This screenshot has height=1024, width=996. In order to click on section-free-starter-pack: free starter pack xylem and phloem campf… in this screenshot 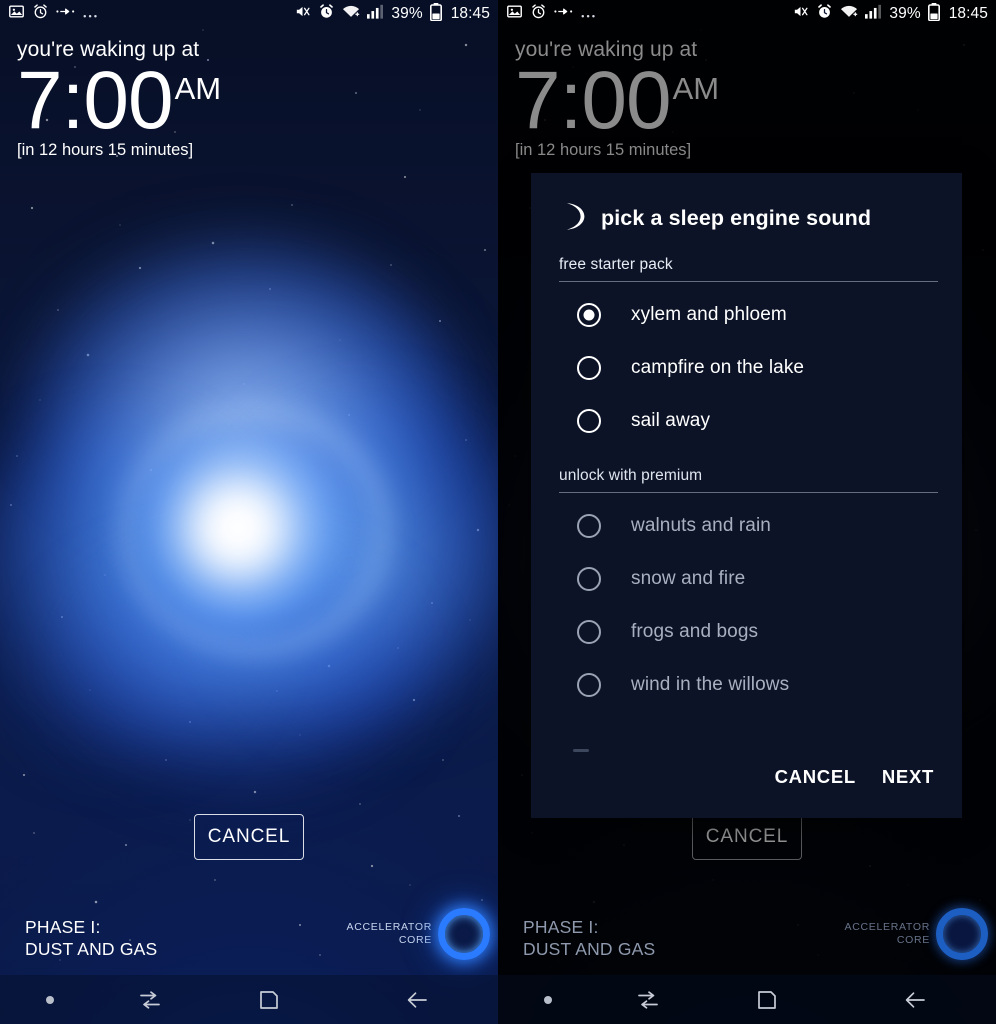, I will do `click(748, 349)`.